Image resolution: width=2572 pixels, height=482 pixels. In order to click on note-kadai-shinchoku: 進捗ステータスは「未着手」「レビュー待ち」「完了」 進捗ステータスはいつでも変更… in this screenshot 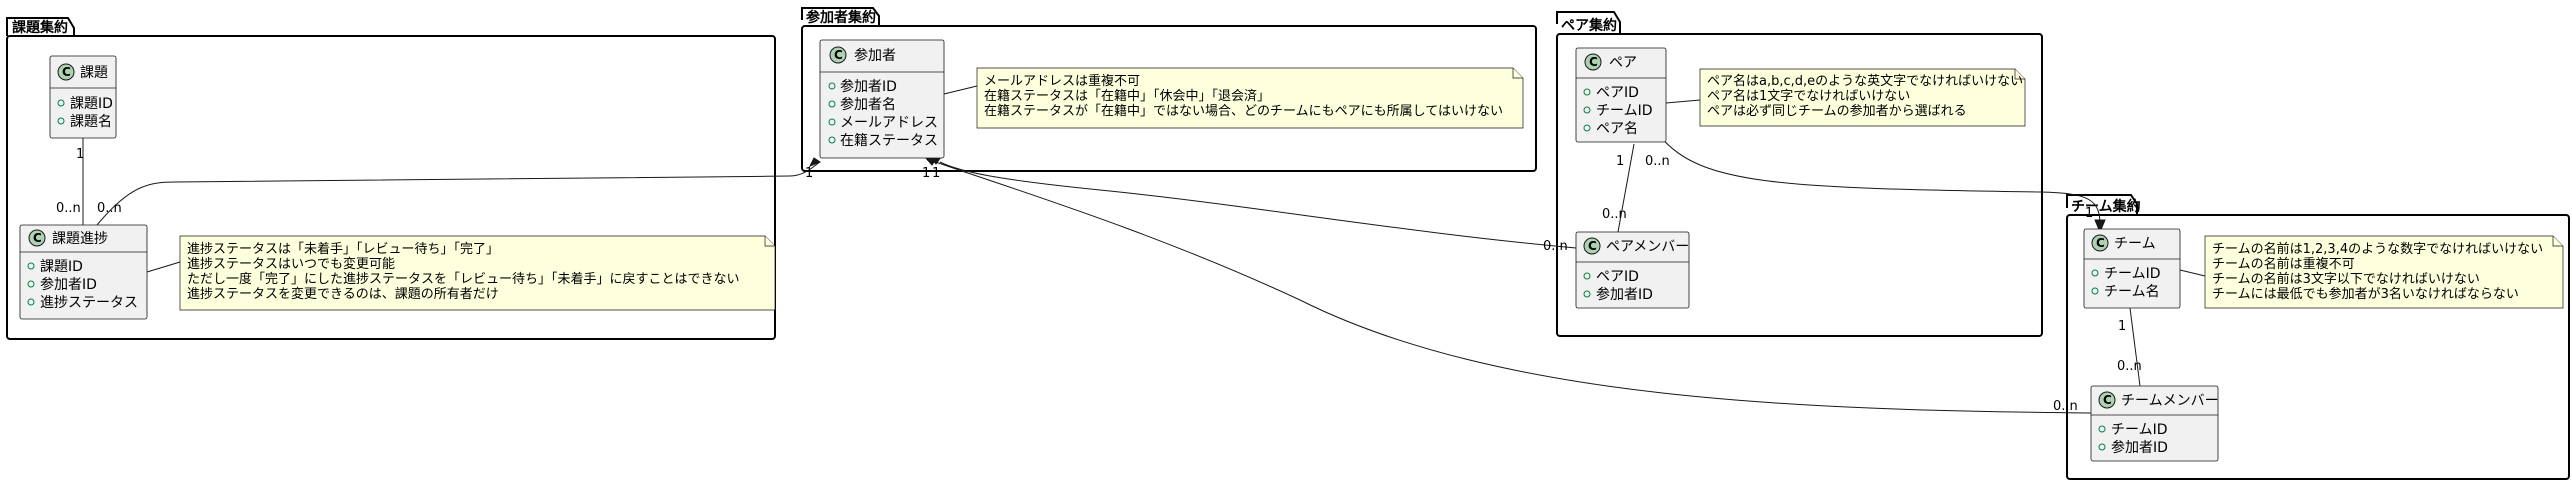, I will do `click(477, 273)`.